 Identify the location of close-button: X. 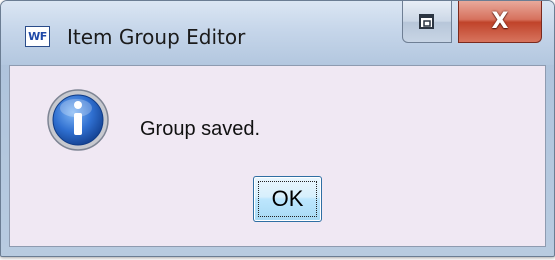
(500, 22).